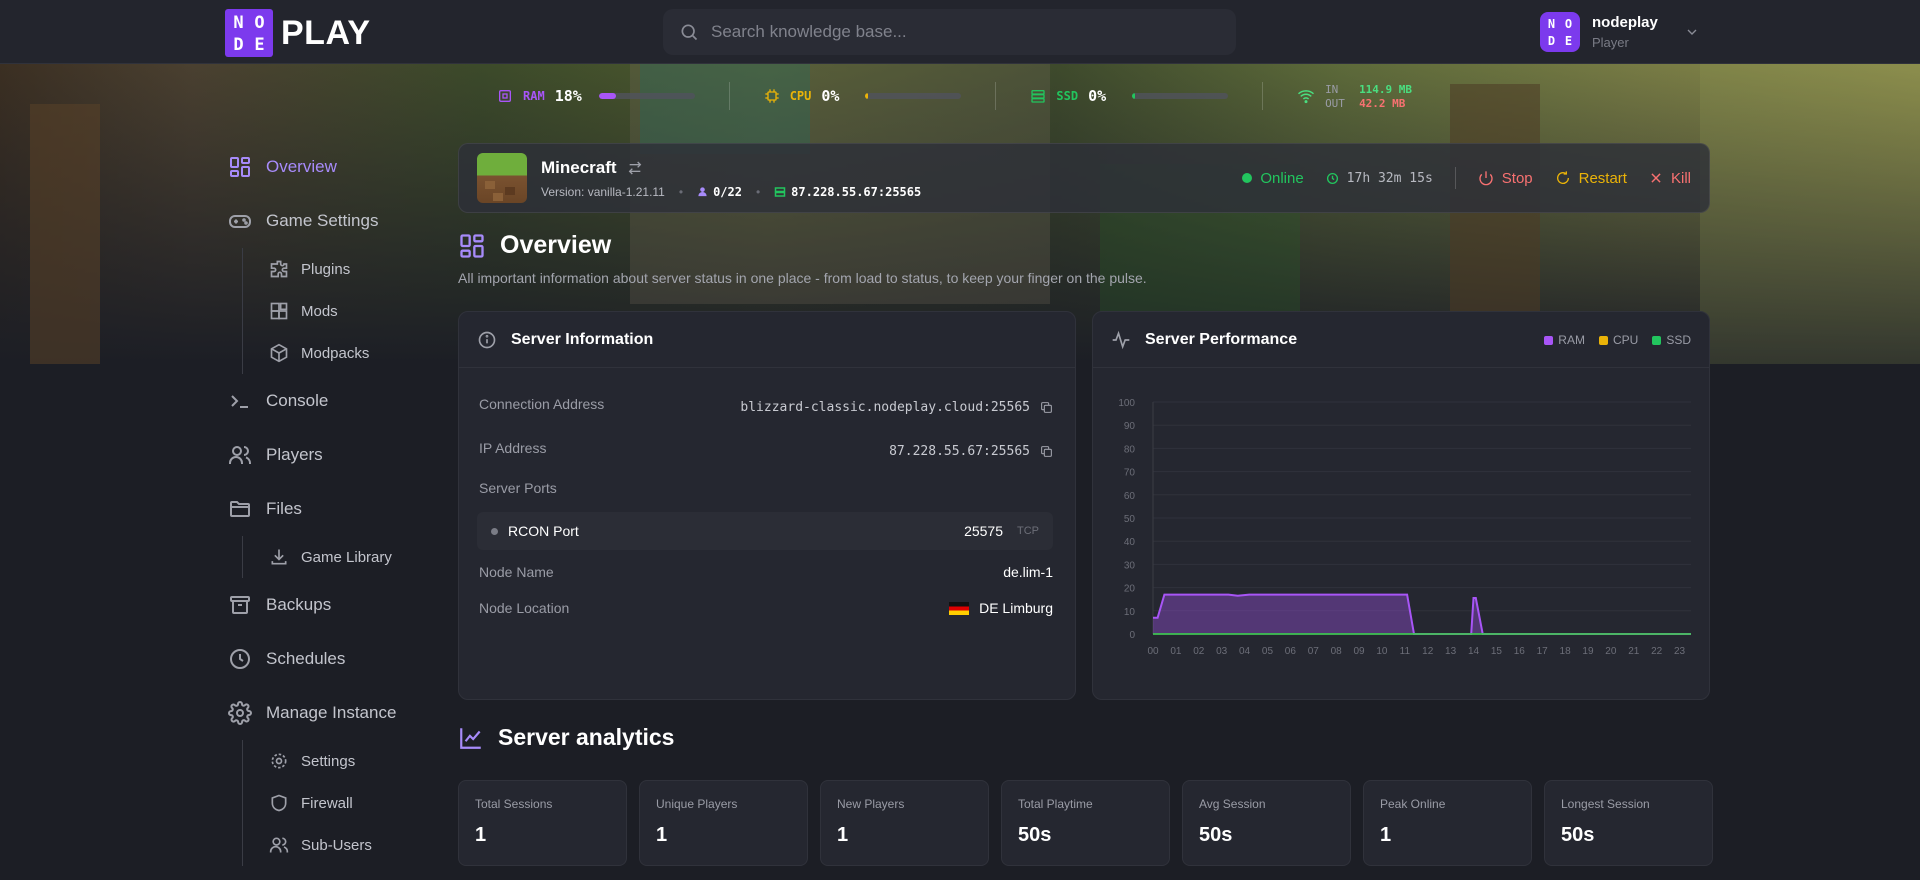 This screenshot has width=1920, height=880. I want to click on sidebar-item-manage-instance: Manage Instance, so click(328, 713).